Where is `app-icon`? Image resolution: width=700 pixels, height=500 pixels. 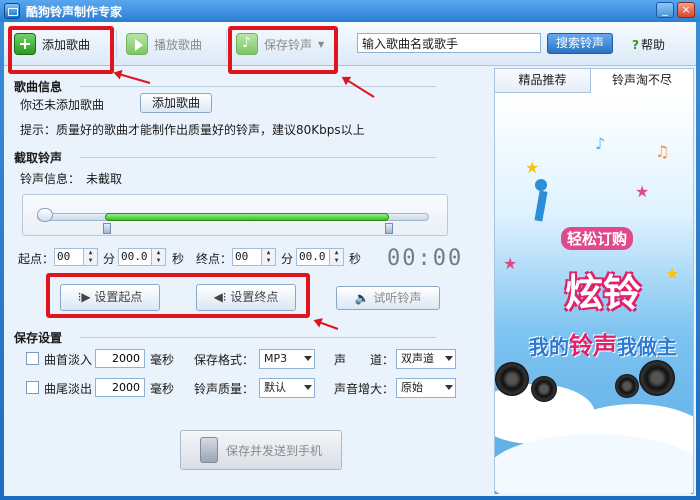
app-icon is located at coordinates (12, 11).